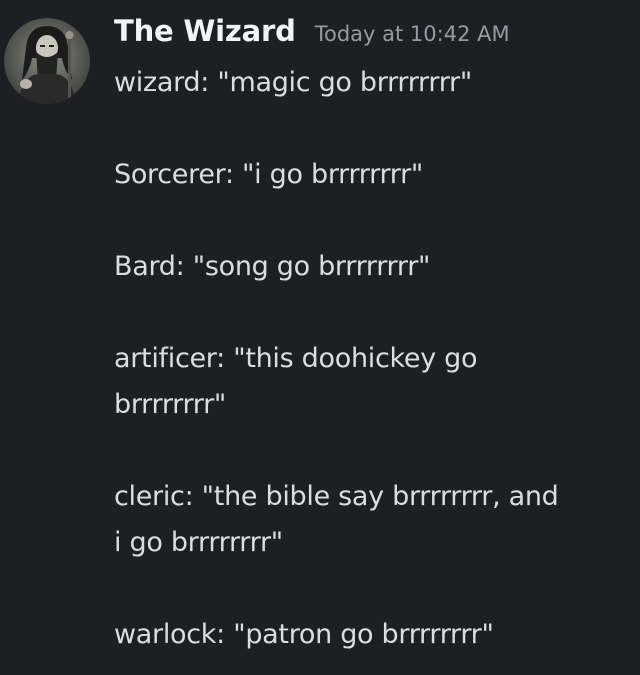  What do you see at coordinates (198, 542) in the screenshot?
I see `message-line: i go brrrrrrrr"` at bounding box center [198, 542].